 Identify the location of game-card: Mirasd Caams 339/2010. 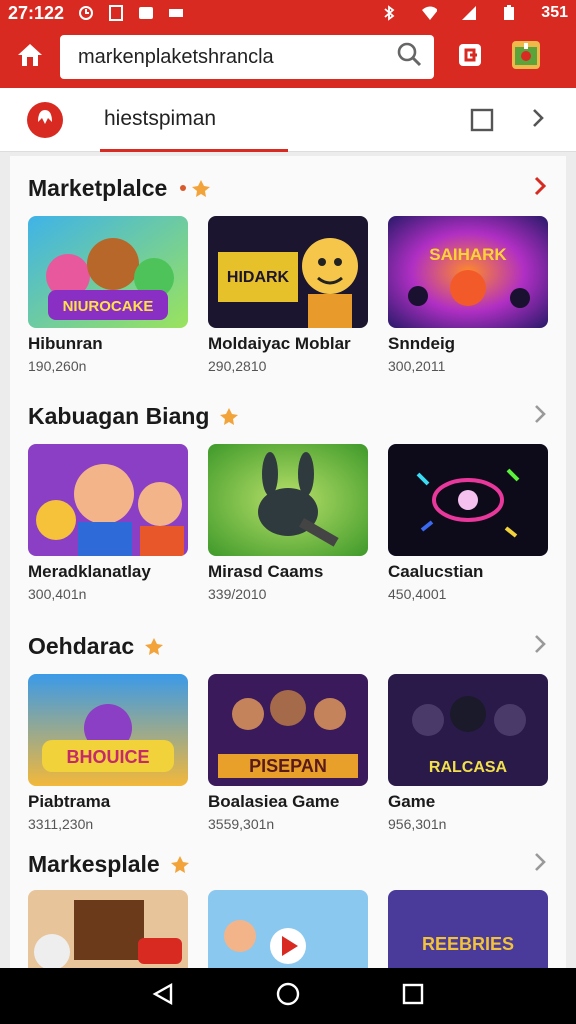
(288, 523).